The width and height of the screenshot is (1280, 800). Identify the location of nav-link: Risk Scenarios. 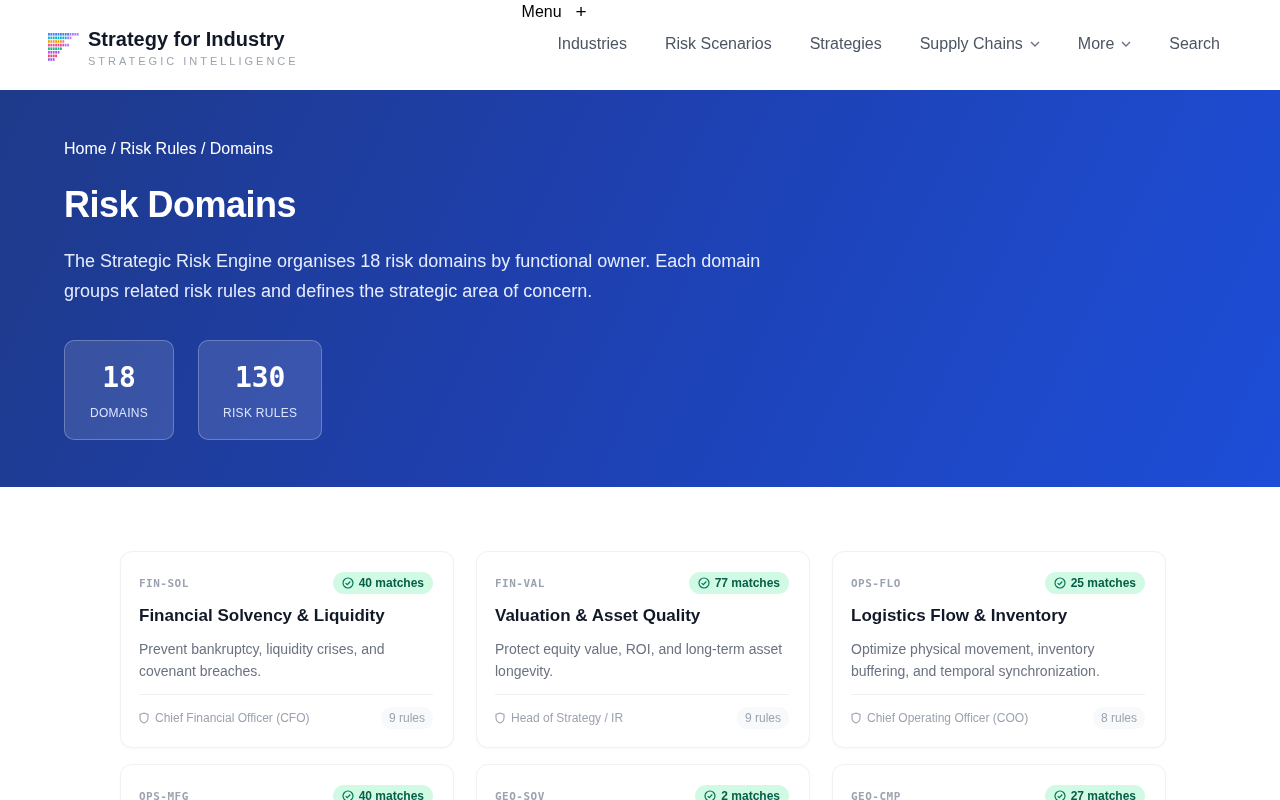
(718, 44).